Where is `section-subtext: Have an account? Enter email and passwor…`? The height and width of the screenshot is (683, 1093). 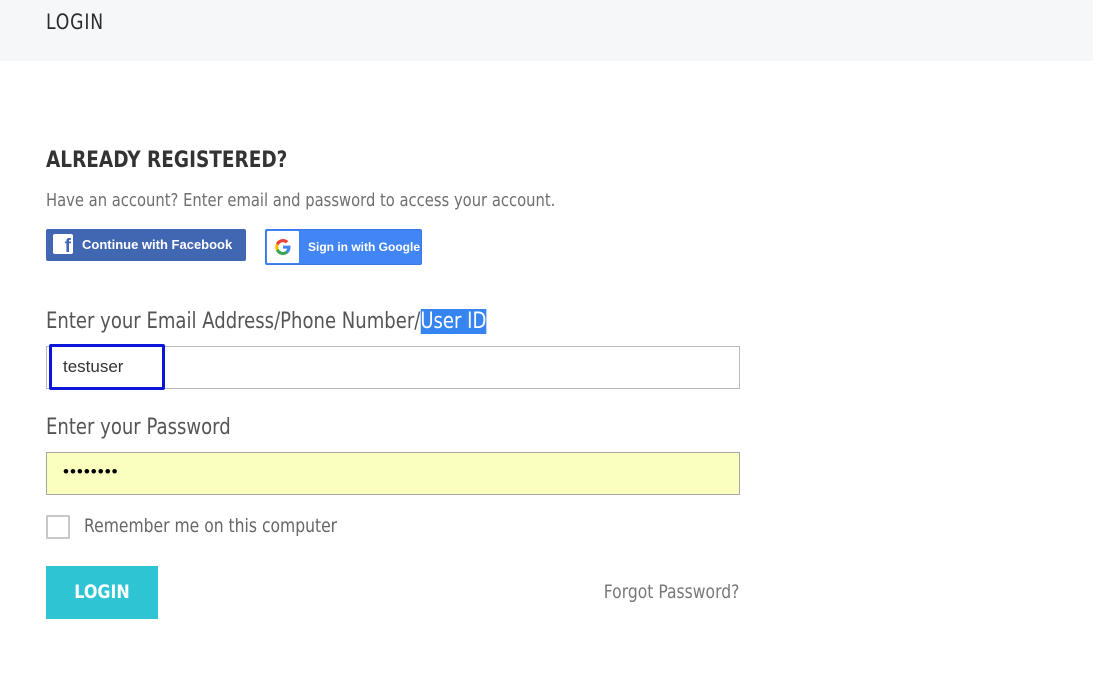 section-subtext: Have an account? Enter email and passwor… is located at coordinates (301, 200).